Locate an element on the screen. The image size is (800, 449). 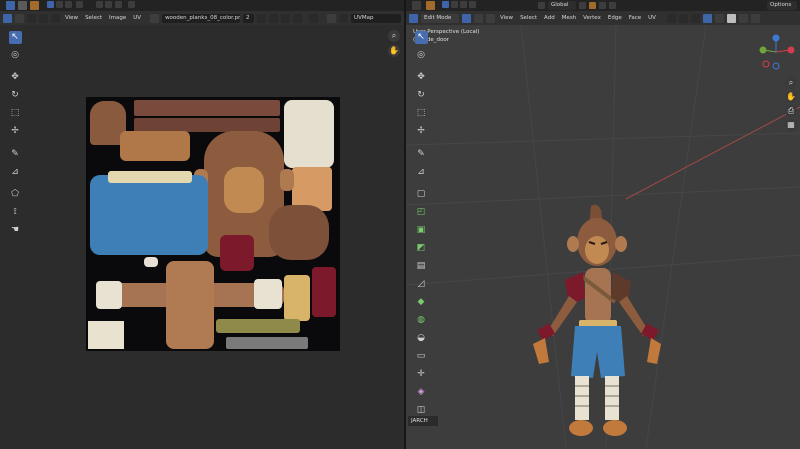
rendered-shading-icon is located at coordinates (755, 18).